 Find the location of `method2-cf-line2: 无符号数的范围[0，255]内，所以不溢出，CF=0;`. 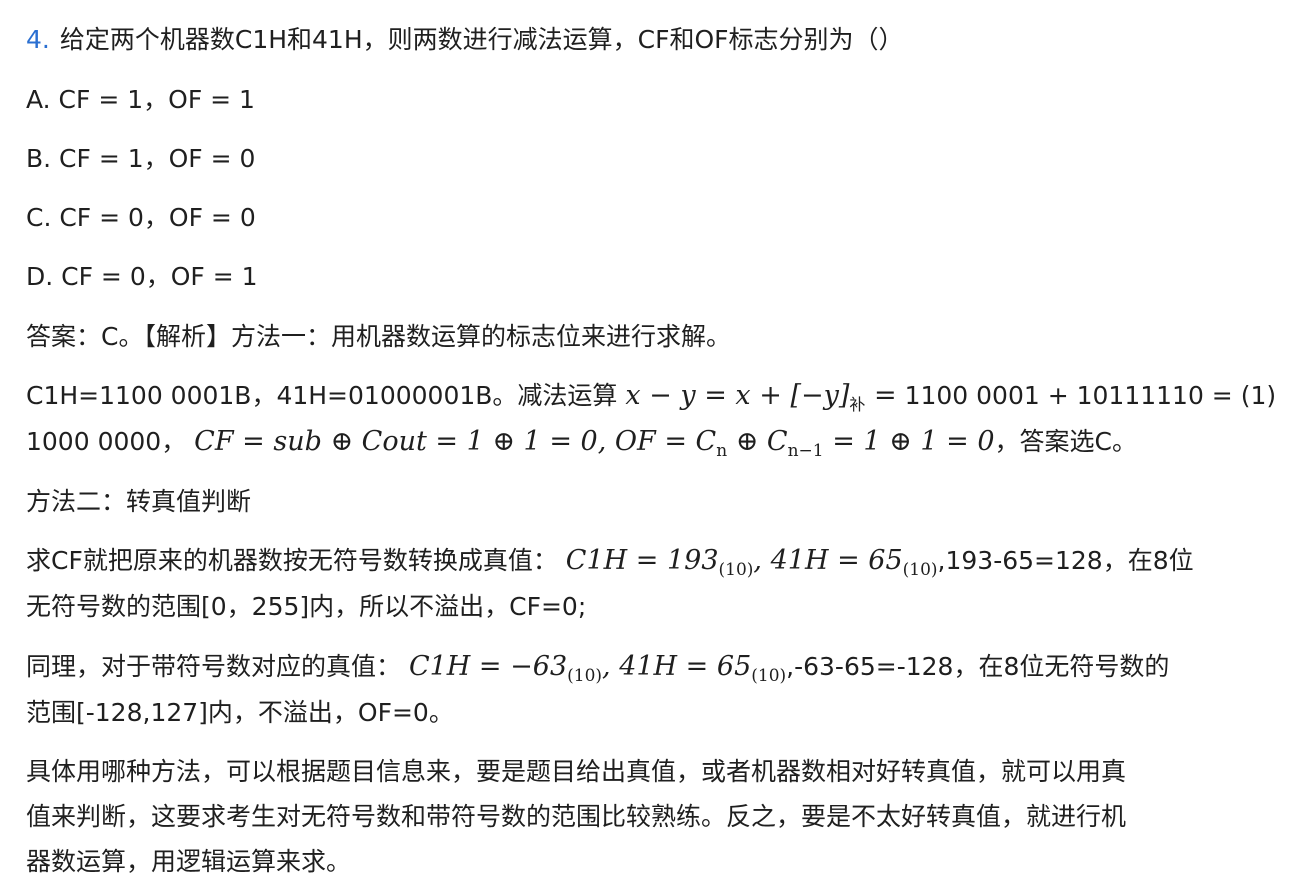

method2-cf-line2: 无符号数的范围[0，255]内，所以不溢出，CF=0; is located at coordinates (306, 606).